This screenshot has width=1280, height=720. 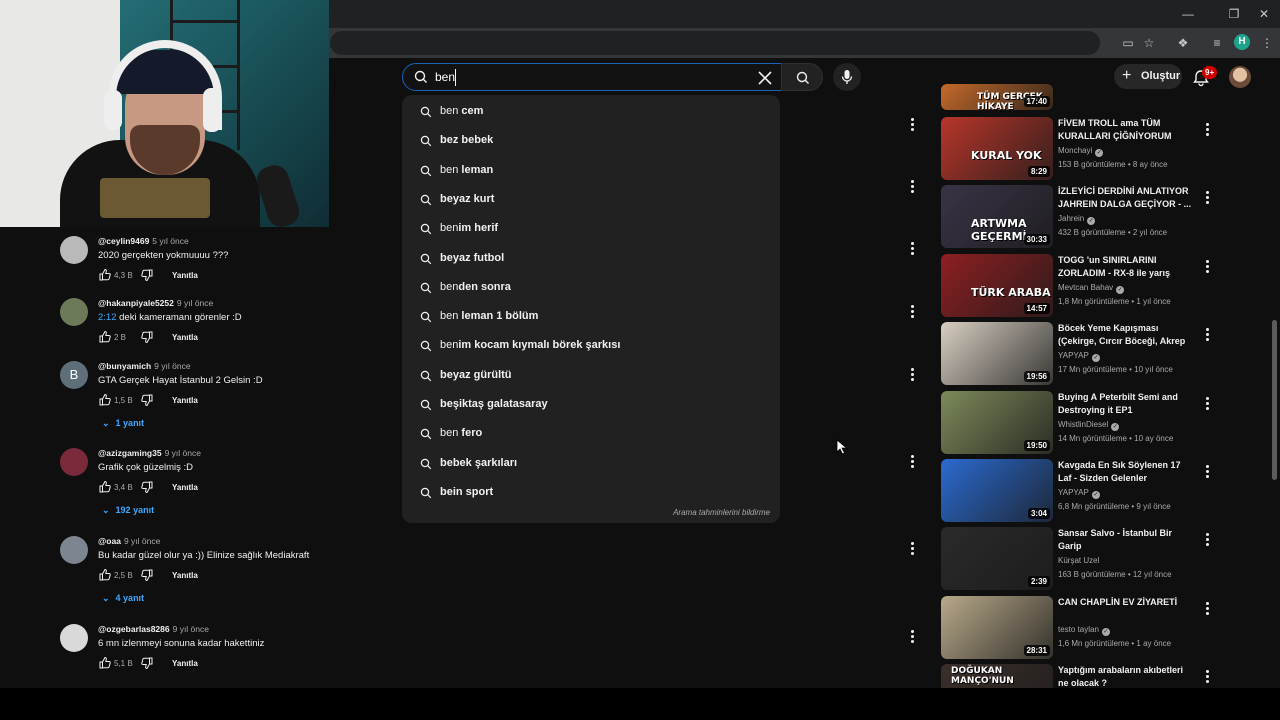 What do you see at coordinates (128, 510) in the screenshot?
I see `view-replies-button: ⌄ 192 yanıt` at bounding box center [128, 510].